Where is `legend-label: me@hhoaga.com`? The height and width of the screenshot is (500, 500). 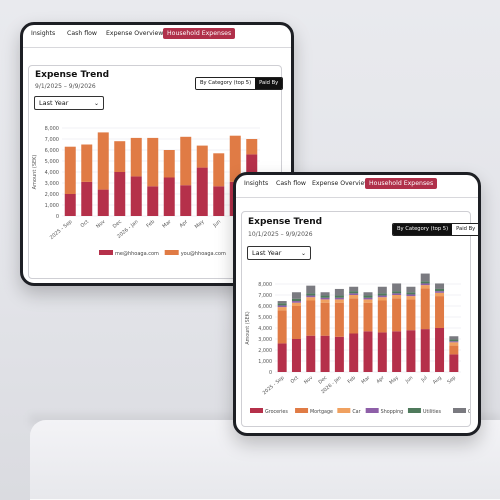
legend-label: me@hhoaga.com is located at coordinates (137, 254).